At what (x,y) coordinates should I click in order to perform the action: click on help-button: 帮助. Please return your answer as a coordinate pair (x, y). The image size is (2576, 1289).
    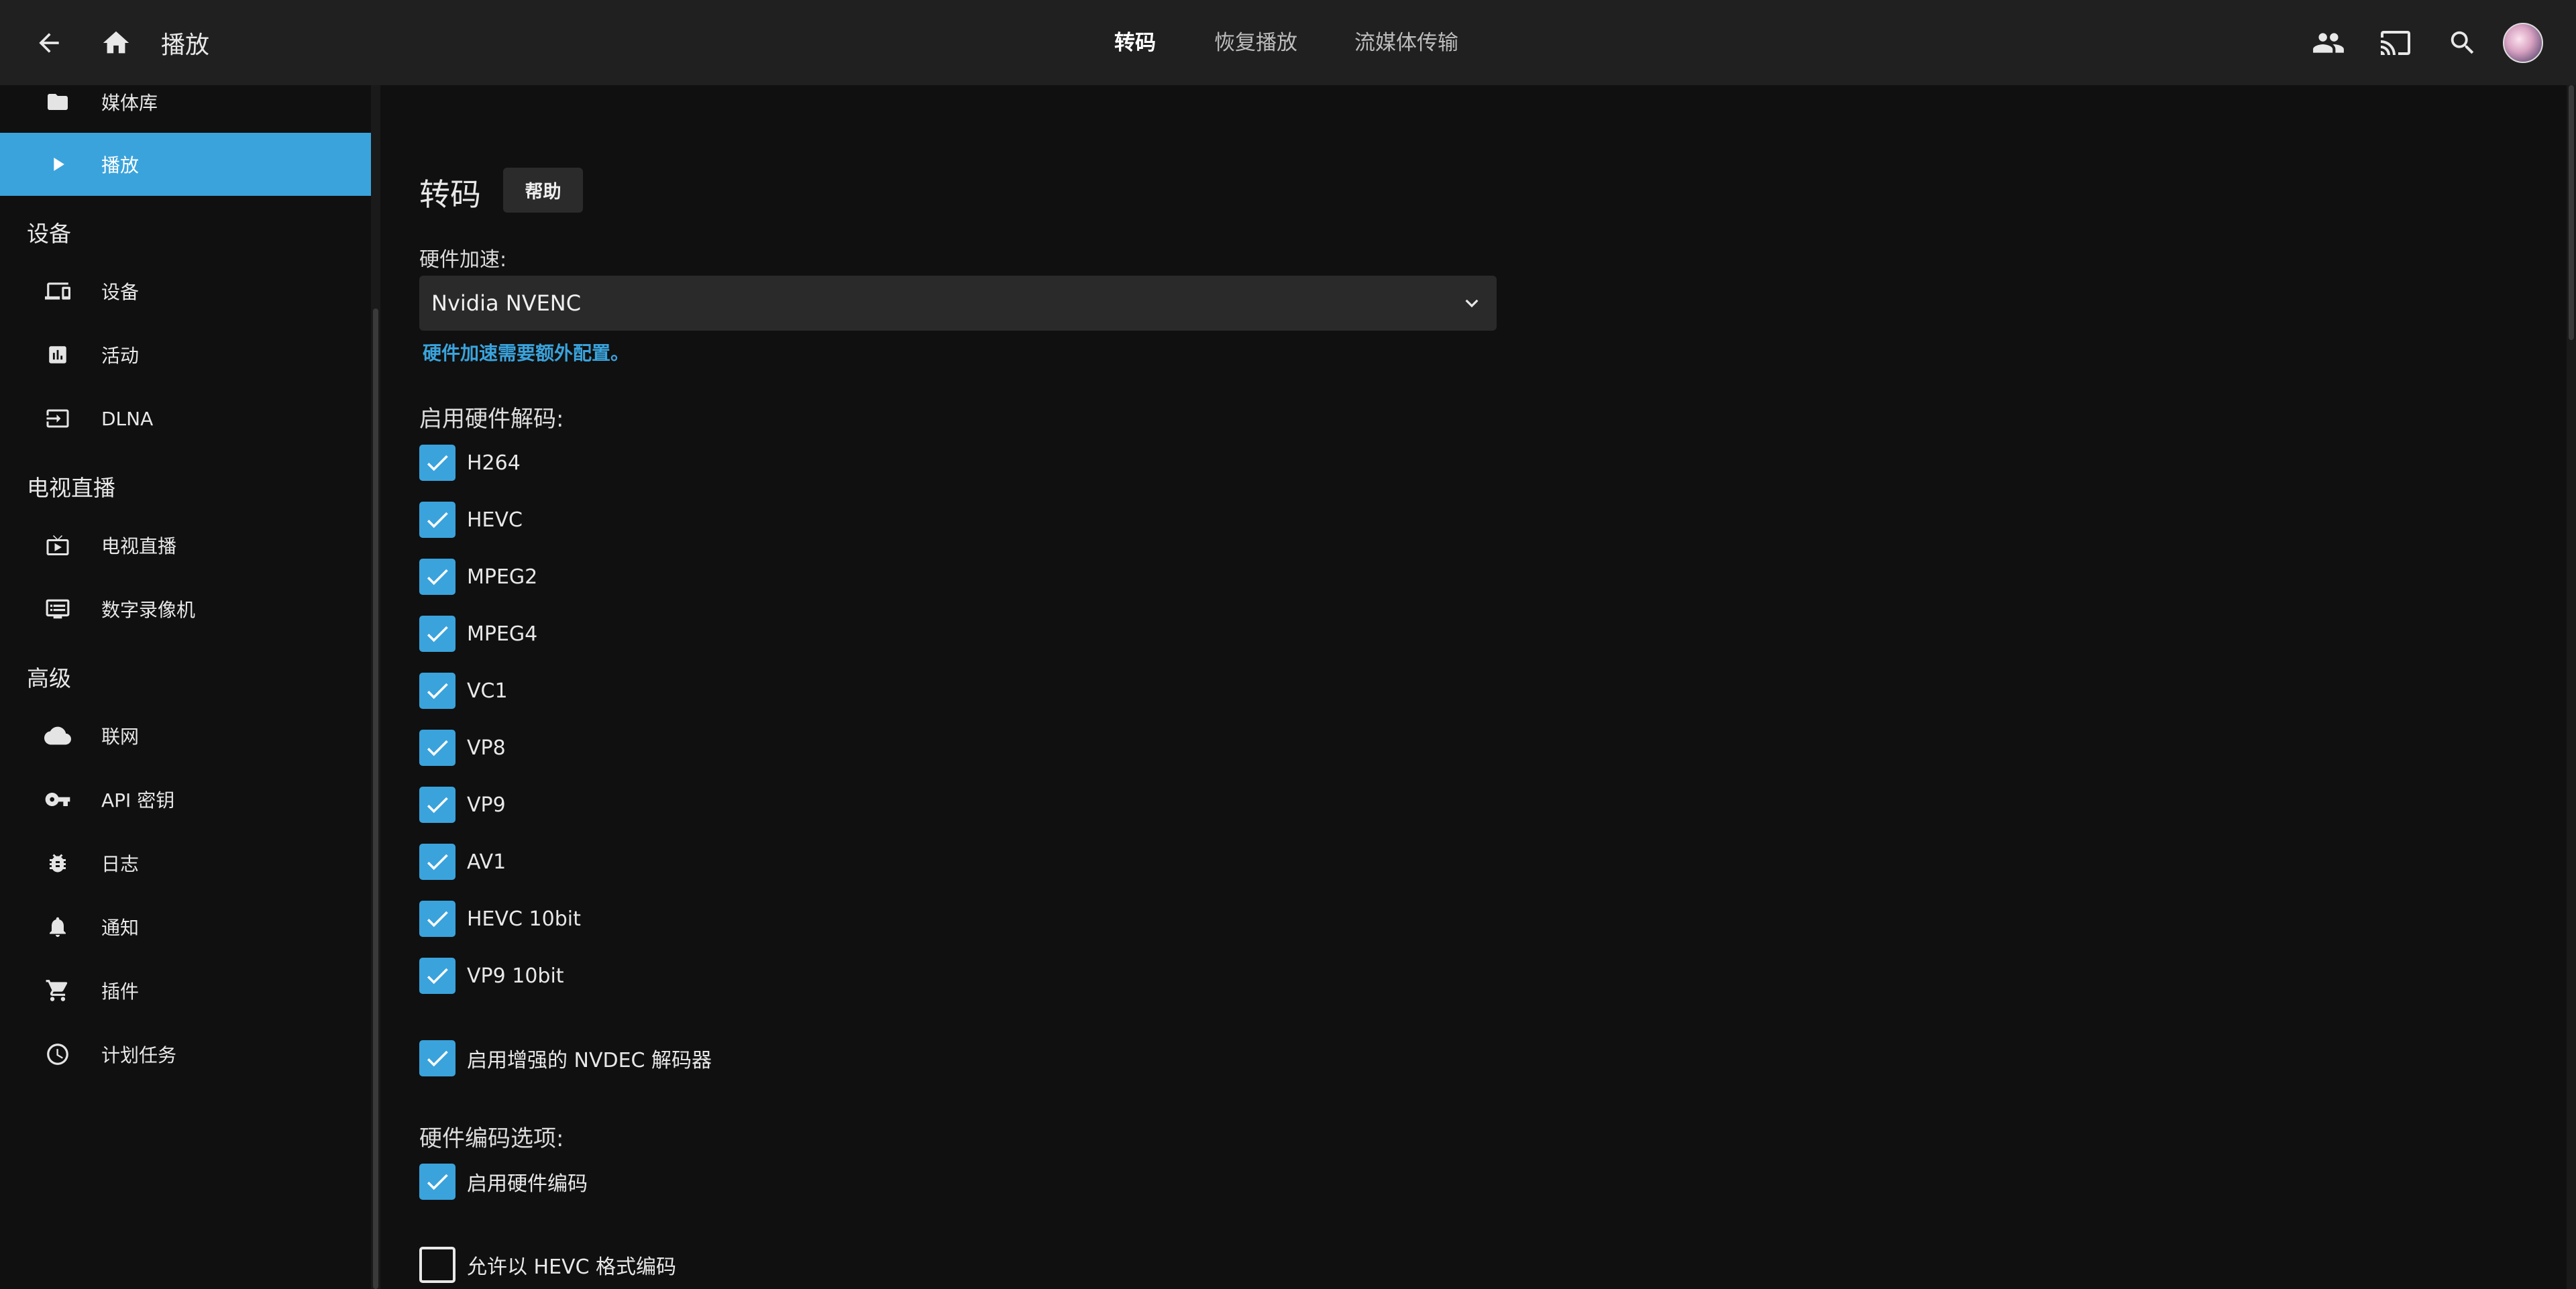
    Looking at the image, I should click on (543, 191).